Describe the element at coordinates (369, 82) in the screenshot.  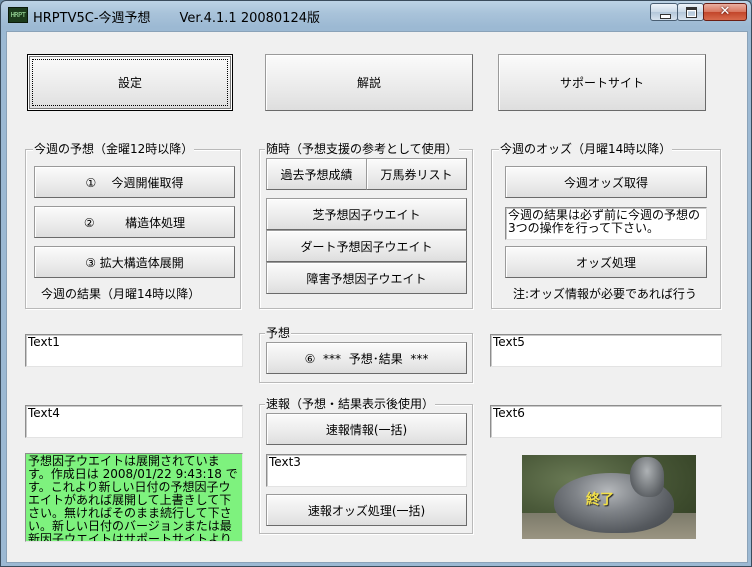
I see `explanation-button: 解説` at that location.